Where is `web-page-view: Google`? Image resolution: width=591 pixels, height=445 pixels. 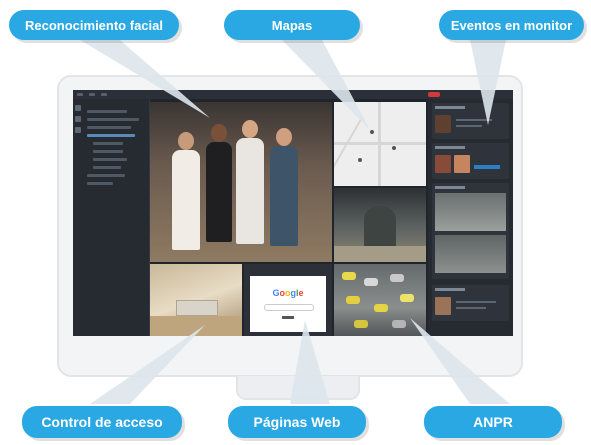 web-page-view: Google is located at coordinates (288, 300).